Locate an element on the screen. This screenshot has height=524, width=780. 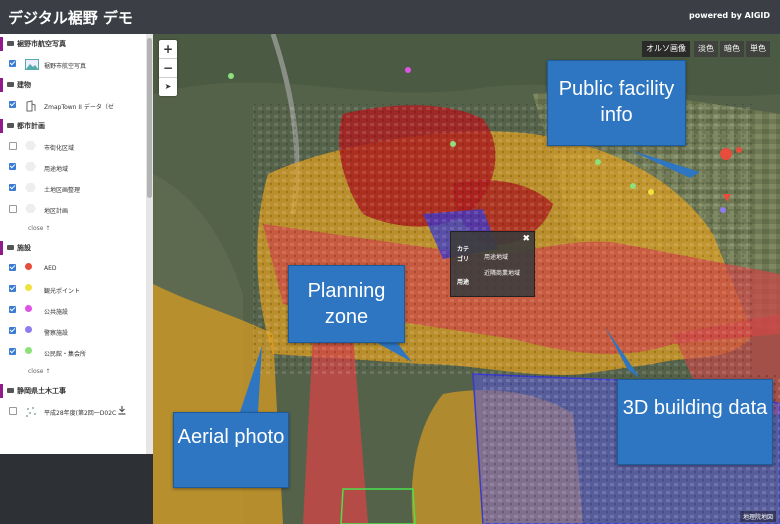
pointer-building-data is located at coordinates (622, 352).